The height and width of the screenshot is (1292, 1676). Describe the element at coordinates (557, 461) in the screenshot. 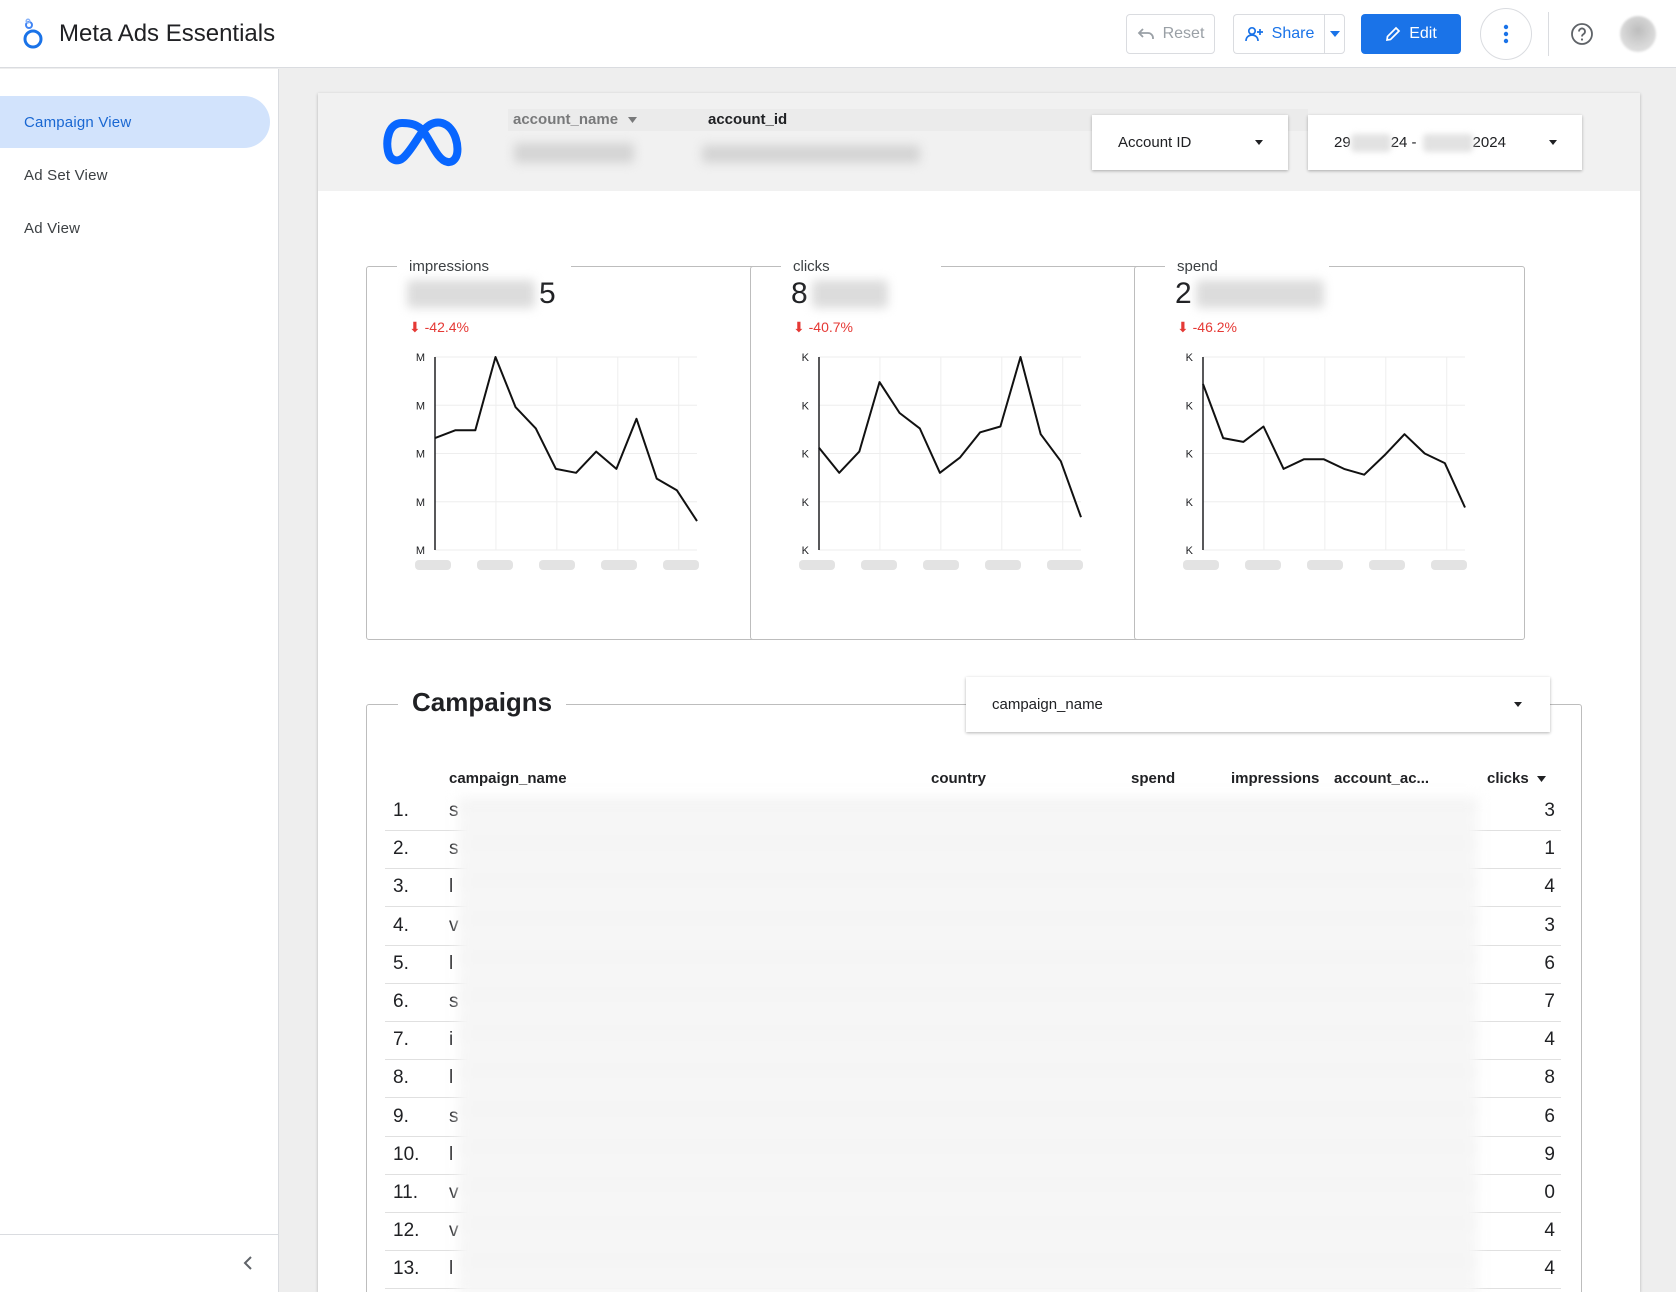

I see `impressions-line-chart: M M M M M` at that location.